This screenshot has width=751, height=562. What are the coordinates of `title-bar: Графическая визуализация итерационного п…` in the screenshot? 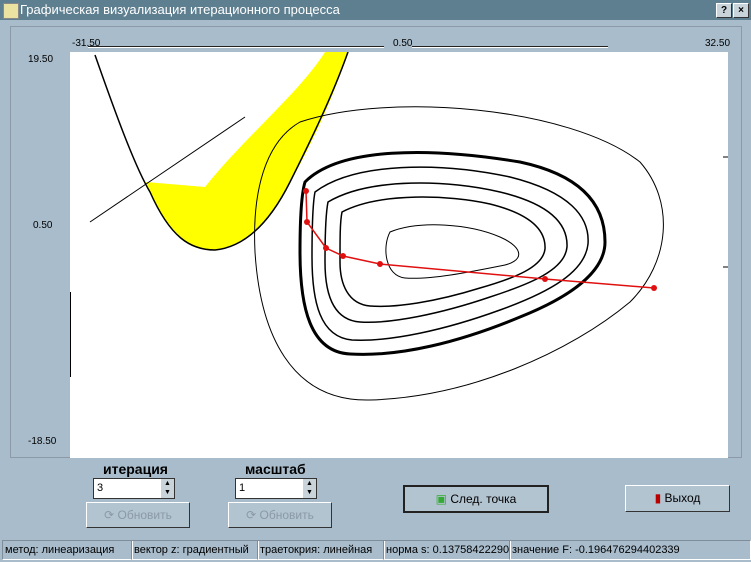 It's located at (375, 10).